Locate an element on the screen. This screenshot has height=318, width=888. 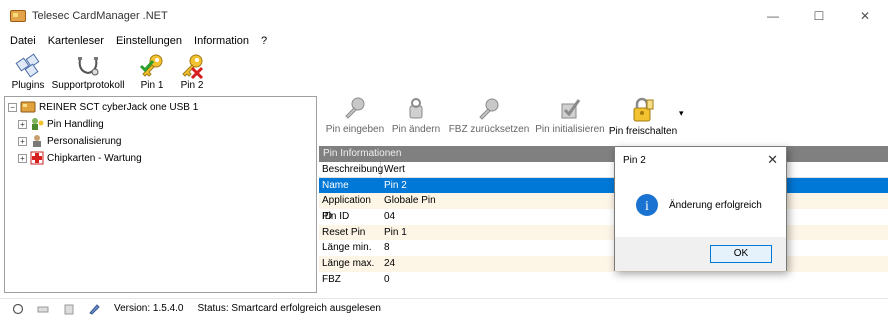
row-label: Name is located at coordinates (335, 185).